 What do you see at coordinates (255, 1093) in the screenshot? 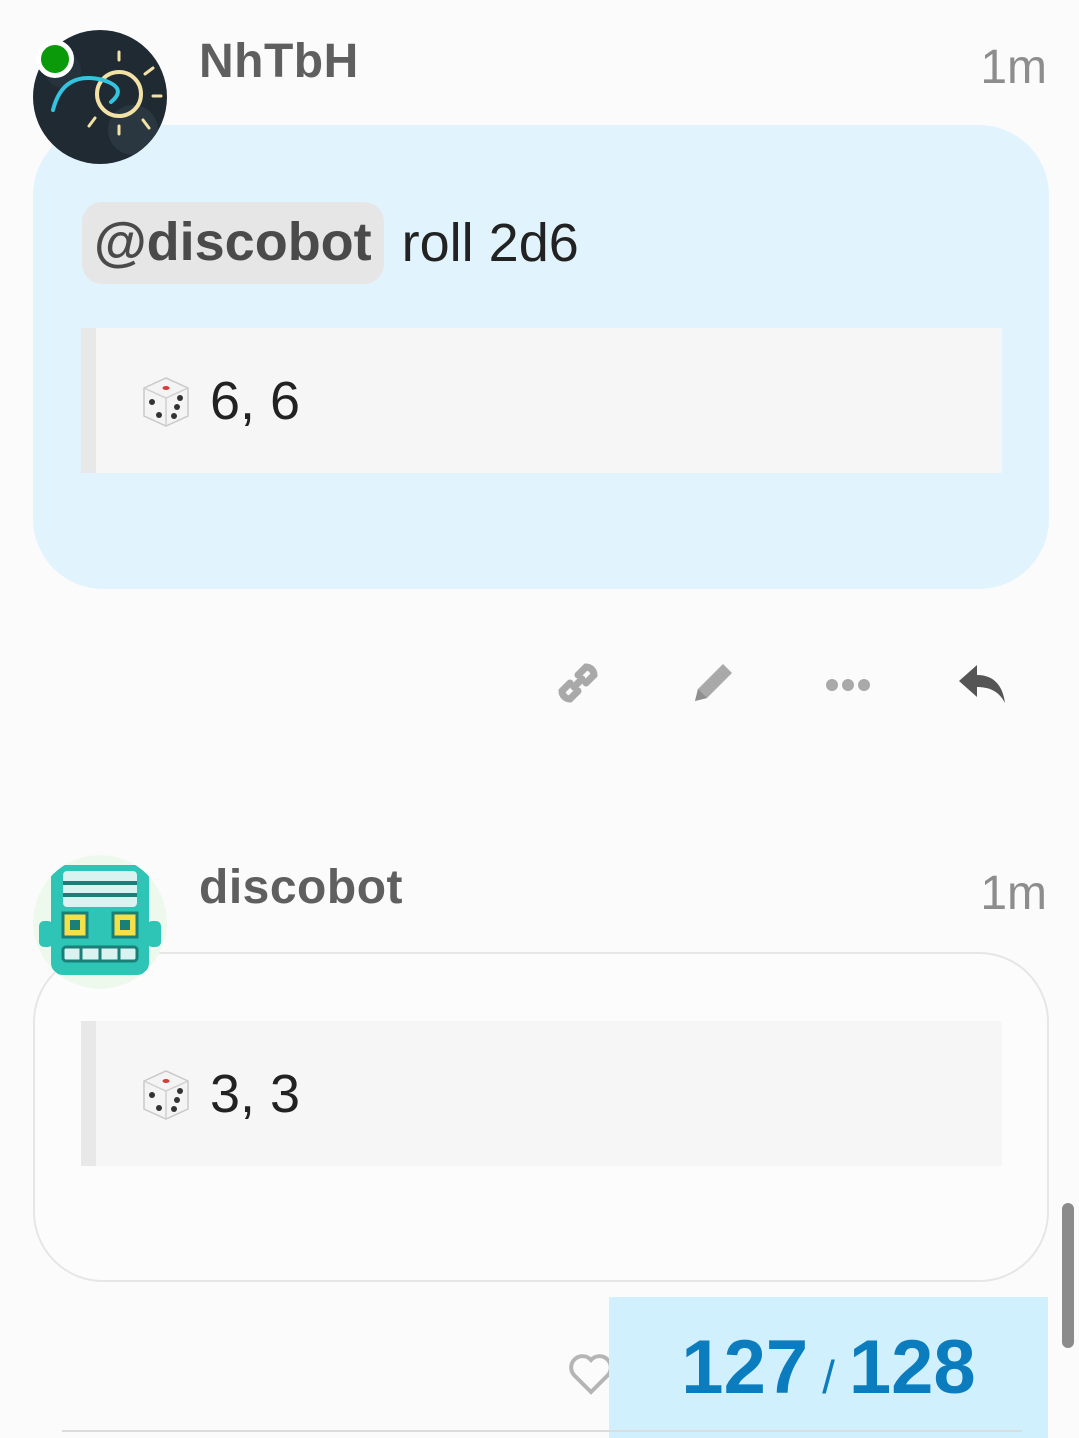
I see `dice-roll-result: 3, 3` at bounding box center [255, 1093].